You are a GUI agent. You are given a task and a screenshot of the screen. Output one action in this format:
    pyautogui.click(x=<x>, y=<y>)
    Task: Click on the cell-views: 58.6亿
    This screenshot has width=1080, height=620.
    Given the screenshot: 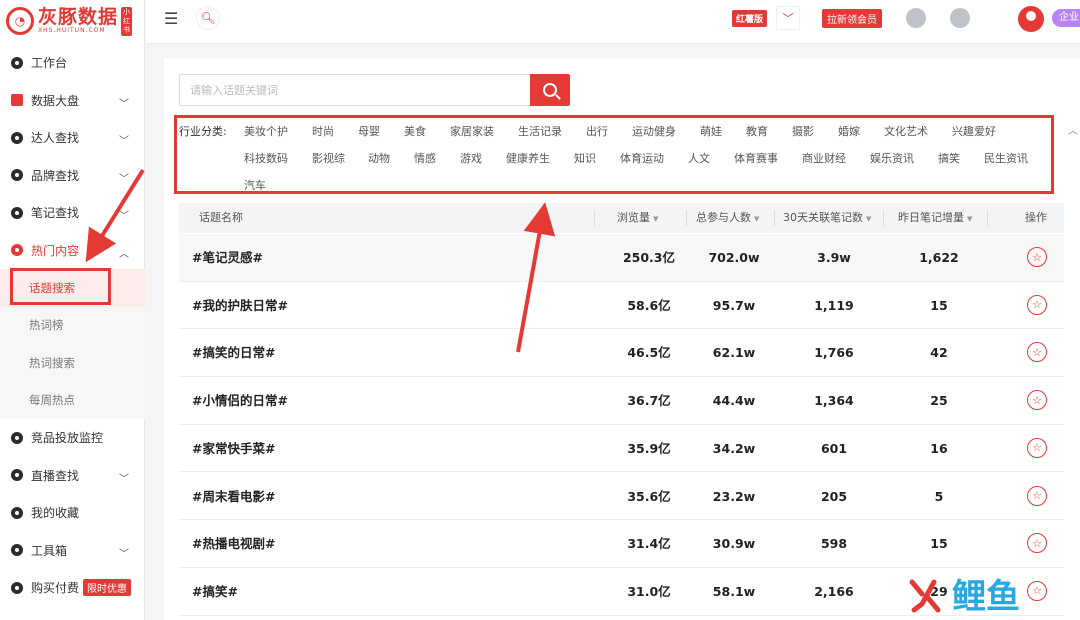 What is the action you would take?
    pyautogui.click(x=649, y=305)
    